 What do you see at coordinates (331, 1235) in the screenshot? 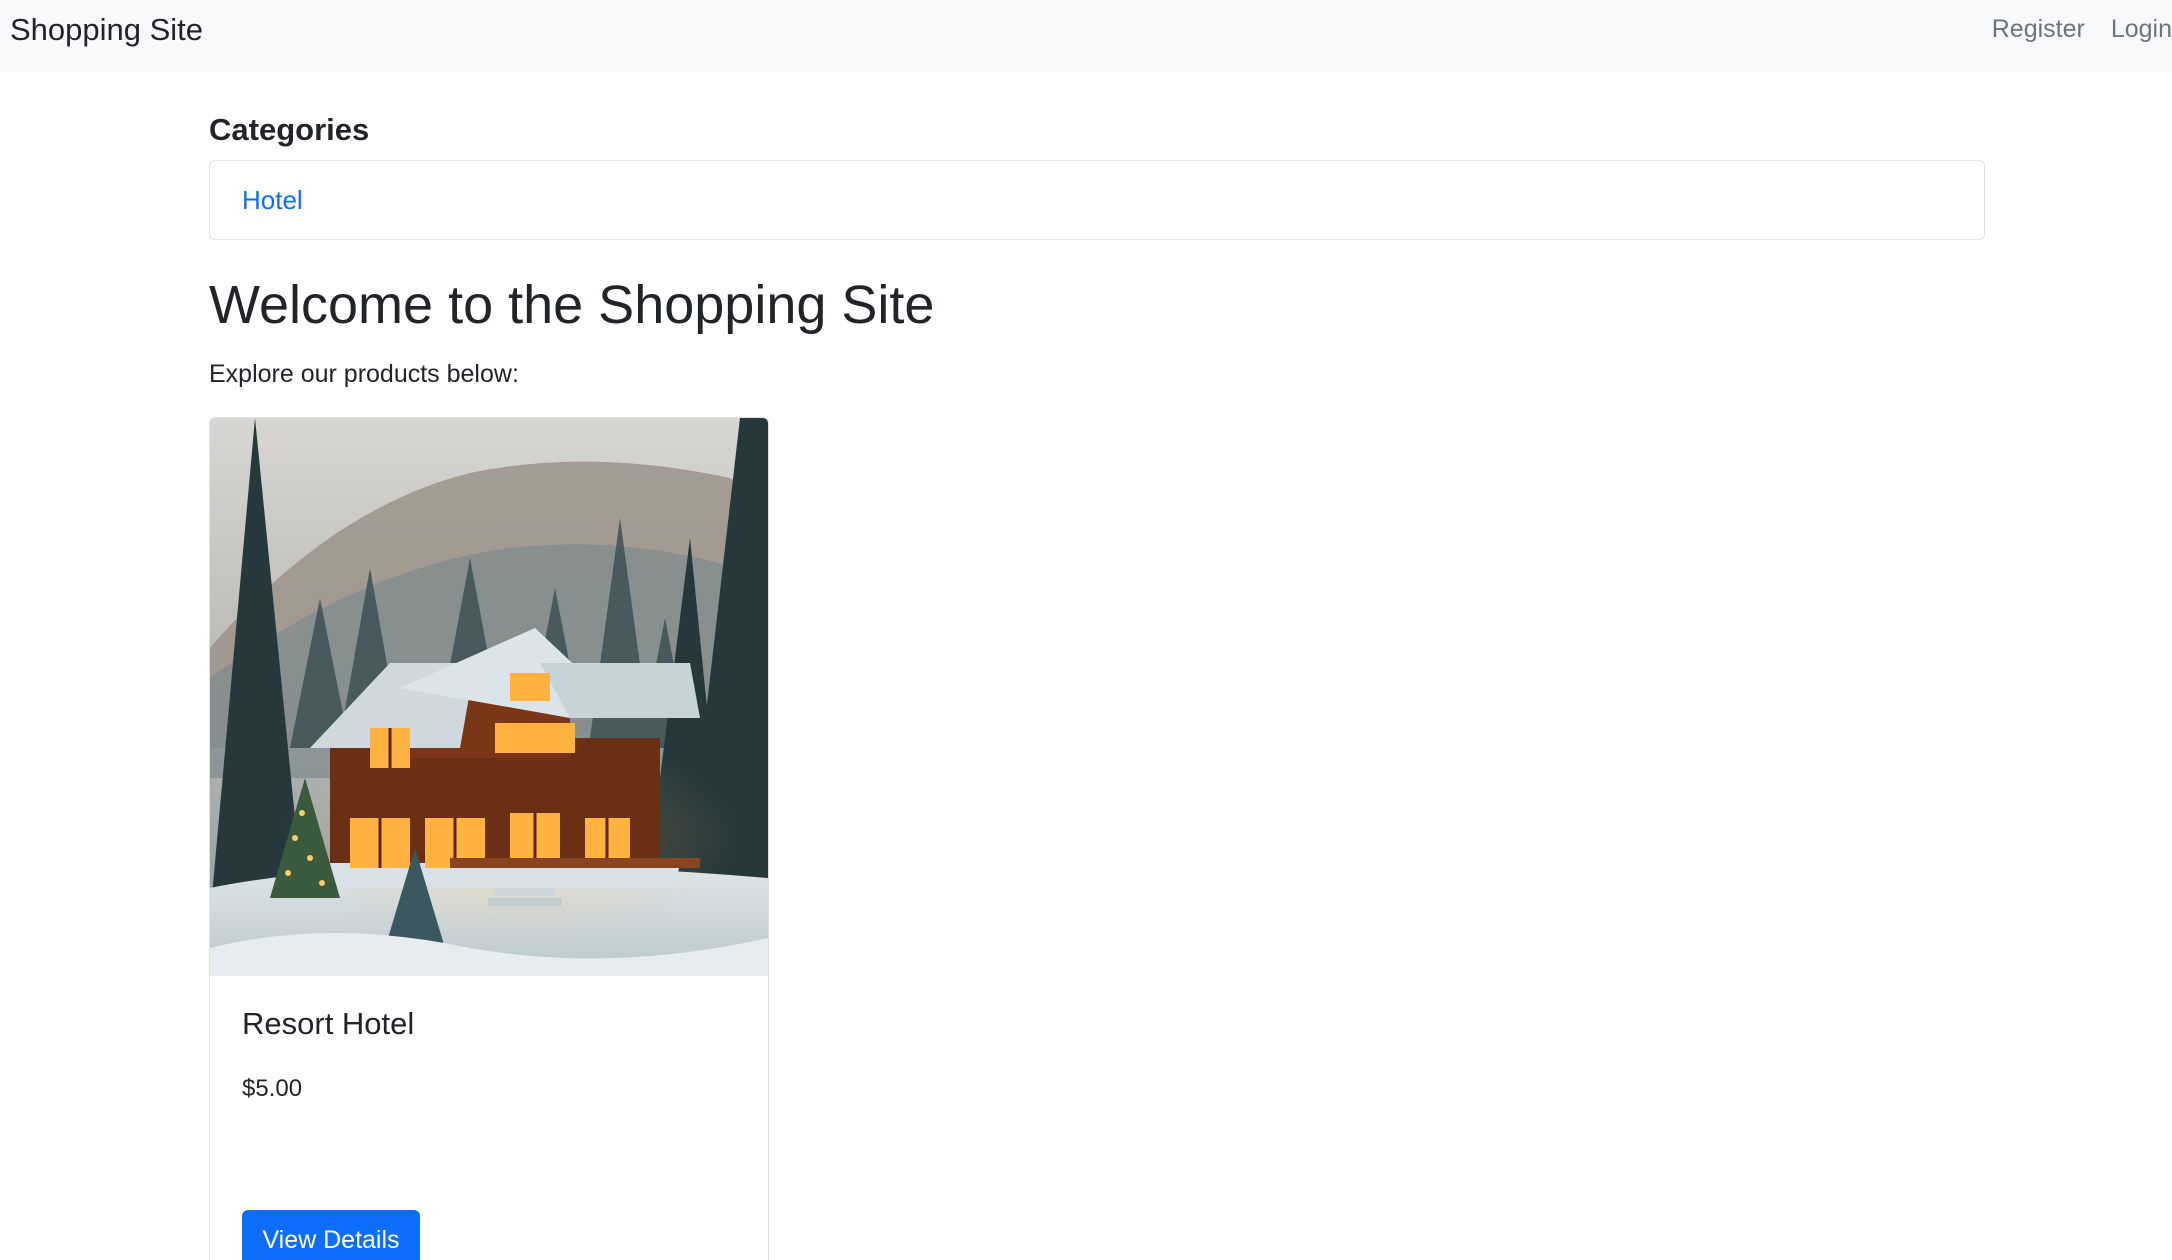
I see `view-details-button: View Details` at bounding box center [331, 1235].